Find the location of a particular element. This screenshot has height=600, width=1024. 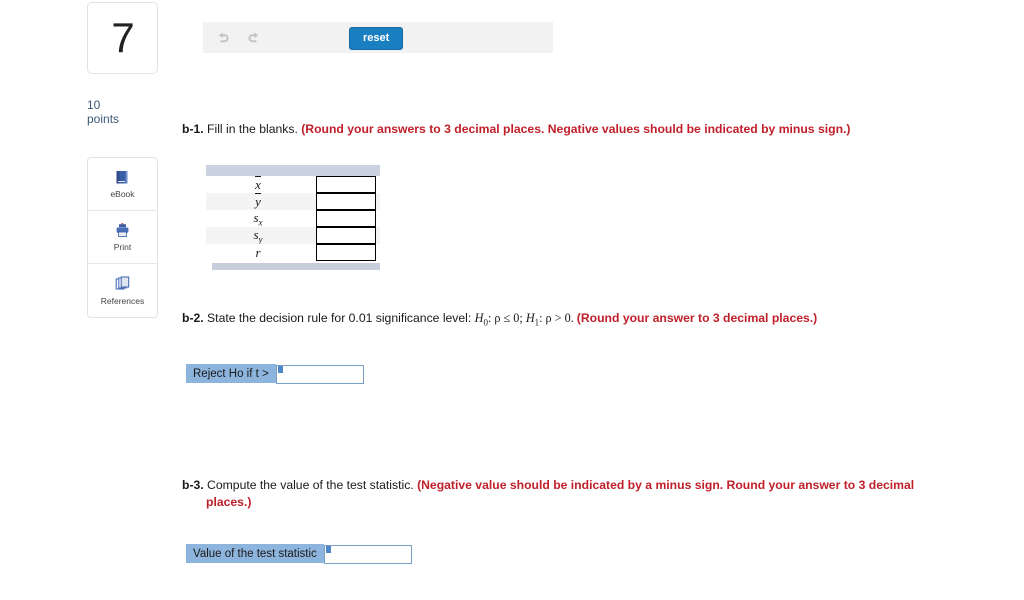

copy-pages-icon is located at coordinates (122, 284).